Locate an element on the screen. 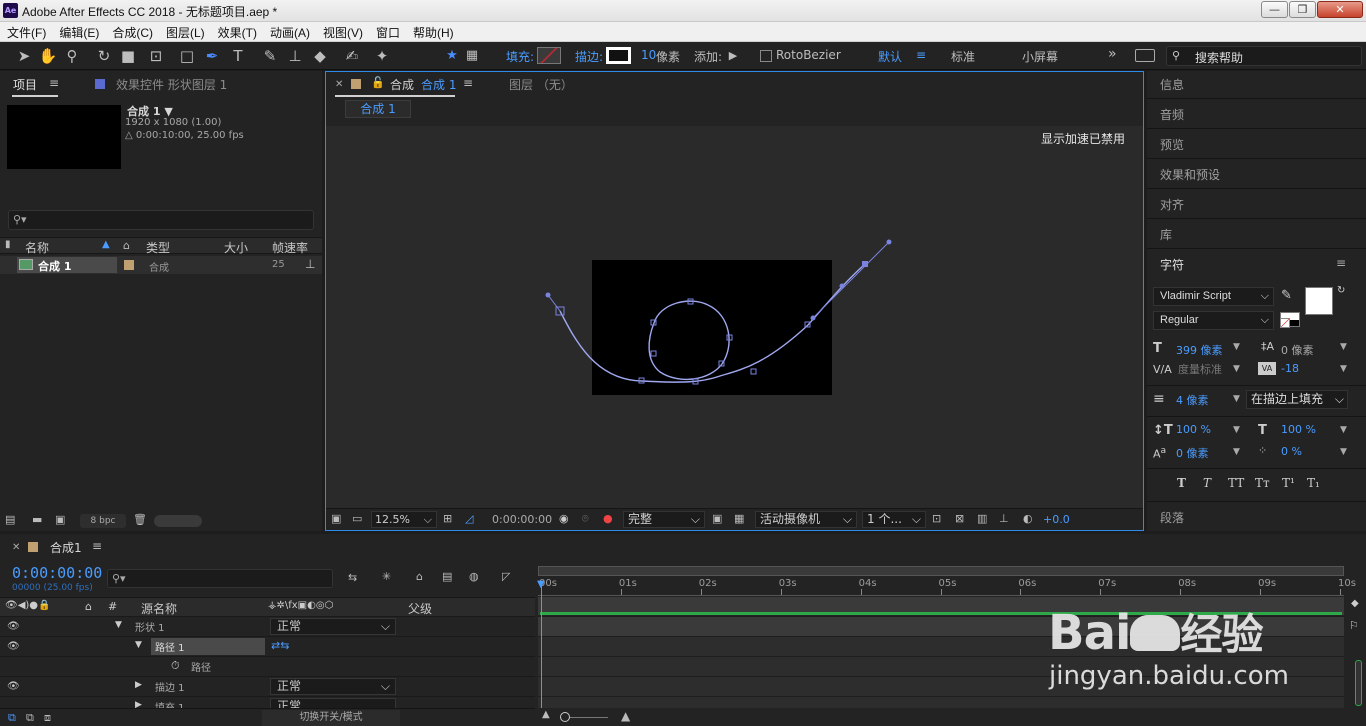  toggle-pixel-aspect-icon: ⊡ is located at coordinates (936, 518).